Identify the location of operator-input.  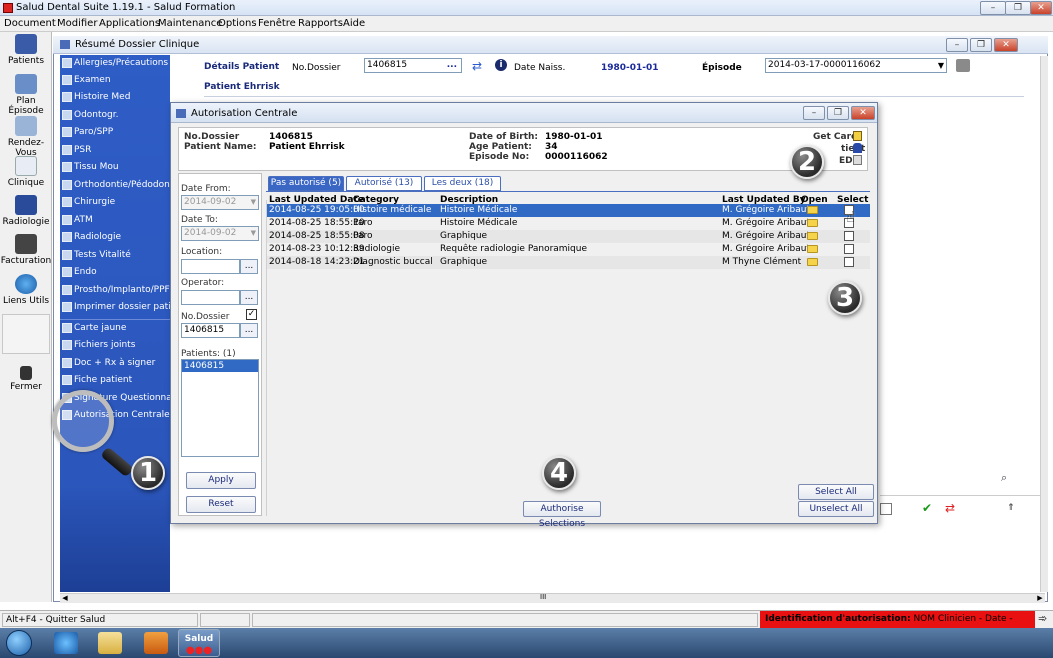
(210, 297).